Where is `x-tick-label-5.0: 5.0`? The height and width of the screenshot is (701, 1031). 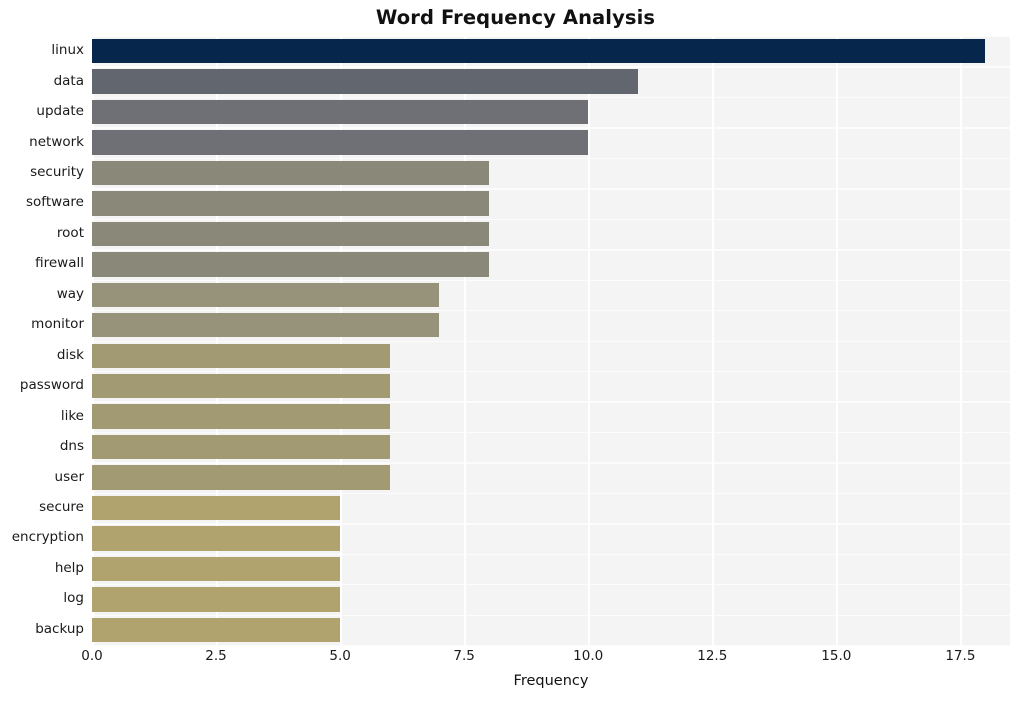 x-tick-label-5.0: 5.0 is located at coordinates (340, 656).